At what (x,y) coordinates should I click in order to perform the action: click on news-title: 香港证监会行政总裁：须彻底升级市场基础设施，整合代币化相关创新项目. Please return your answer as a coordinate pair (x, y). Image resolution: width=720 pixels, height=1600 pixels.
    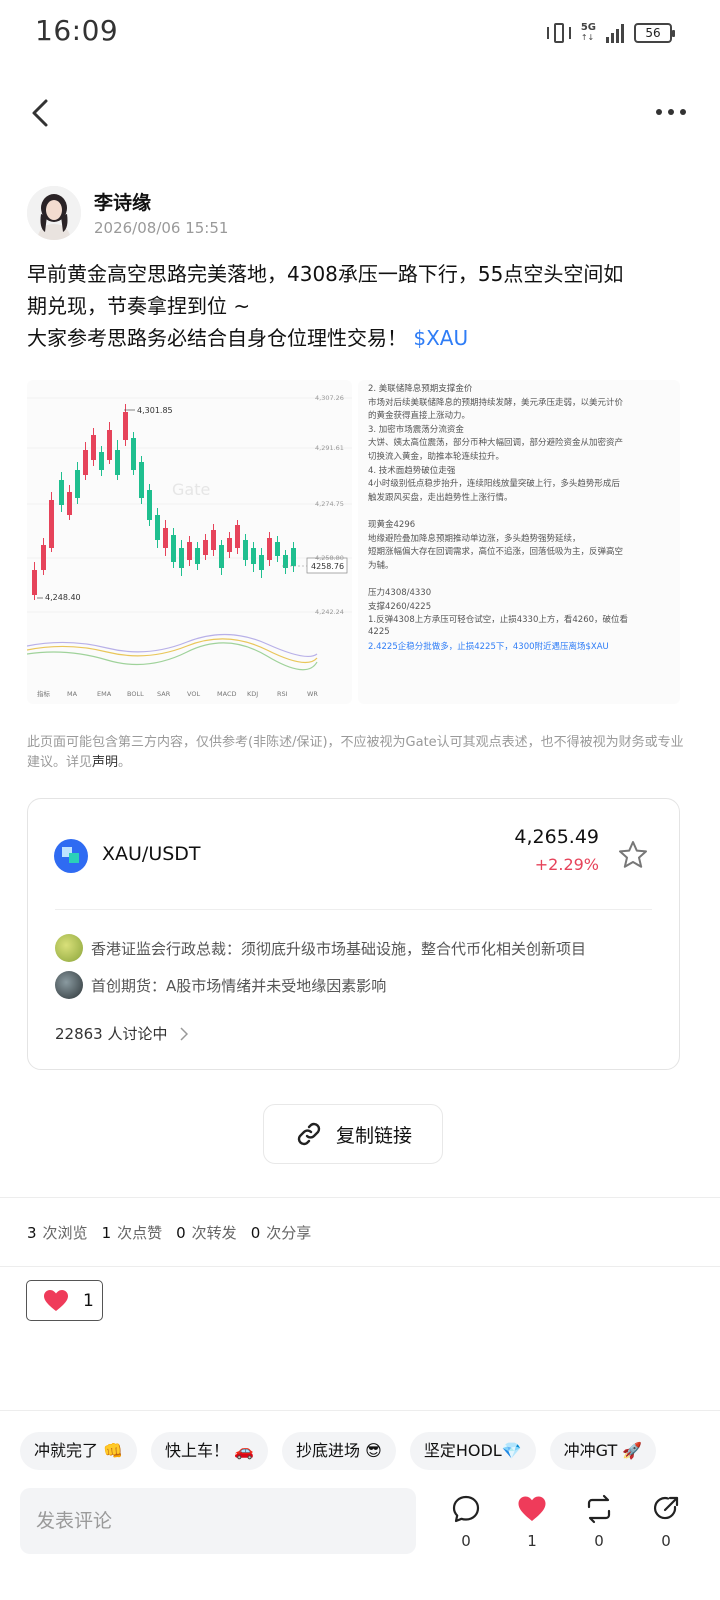
    Looking at the image, I should click on (339, 948).